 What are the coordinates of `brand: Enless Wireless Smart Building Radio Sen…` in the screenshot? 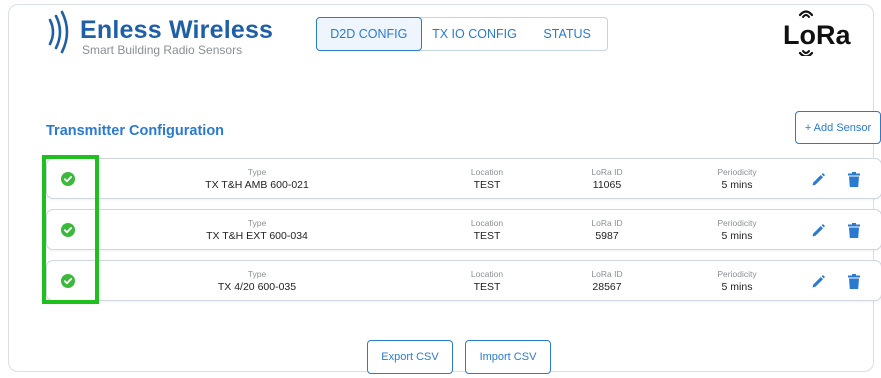 It's located at (158, 33).